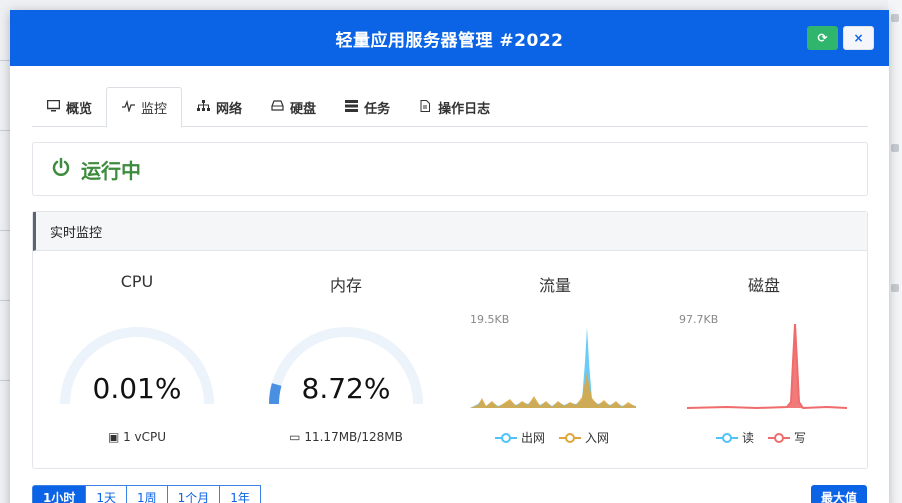 The height and width of the screenshot is (503, 902). Describe the element at coordinates (425, 107) in the screenshot. I see `file-icon` at that location.